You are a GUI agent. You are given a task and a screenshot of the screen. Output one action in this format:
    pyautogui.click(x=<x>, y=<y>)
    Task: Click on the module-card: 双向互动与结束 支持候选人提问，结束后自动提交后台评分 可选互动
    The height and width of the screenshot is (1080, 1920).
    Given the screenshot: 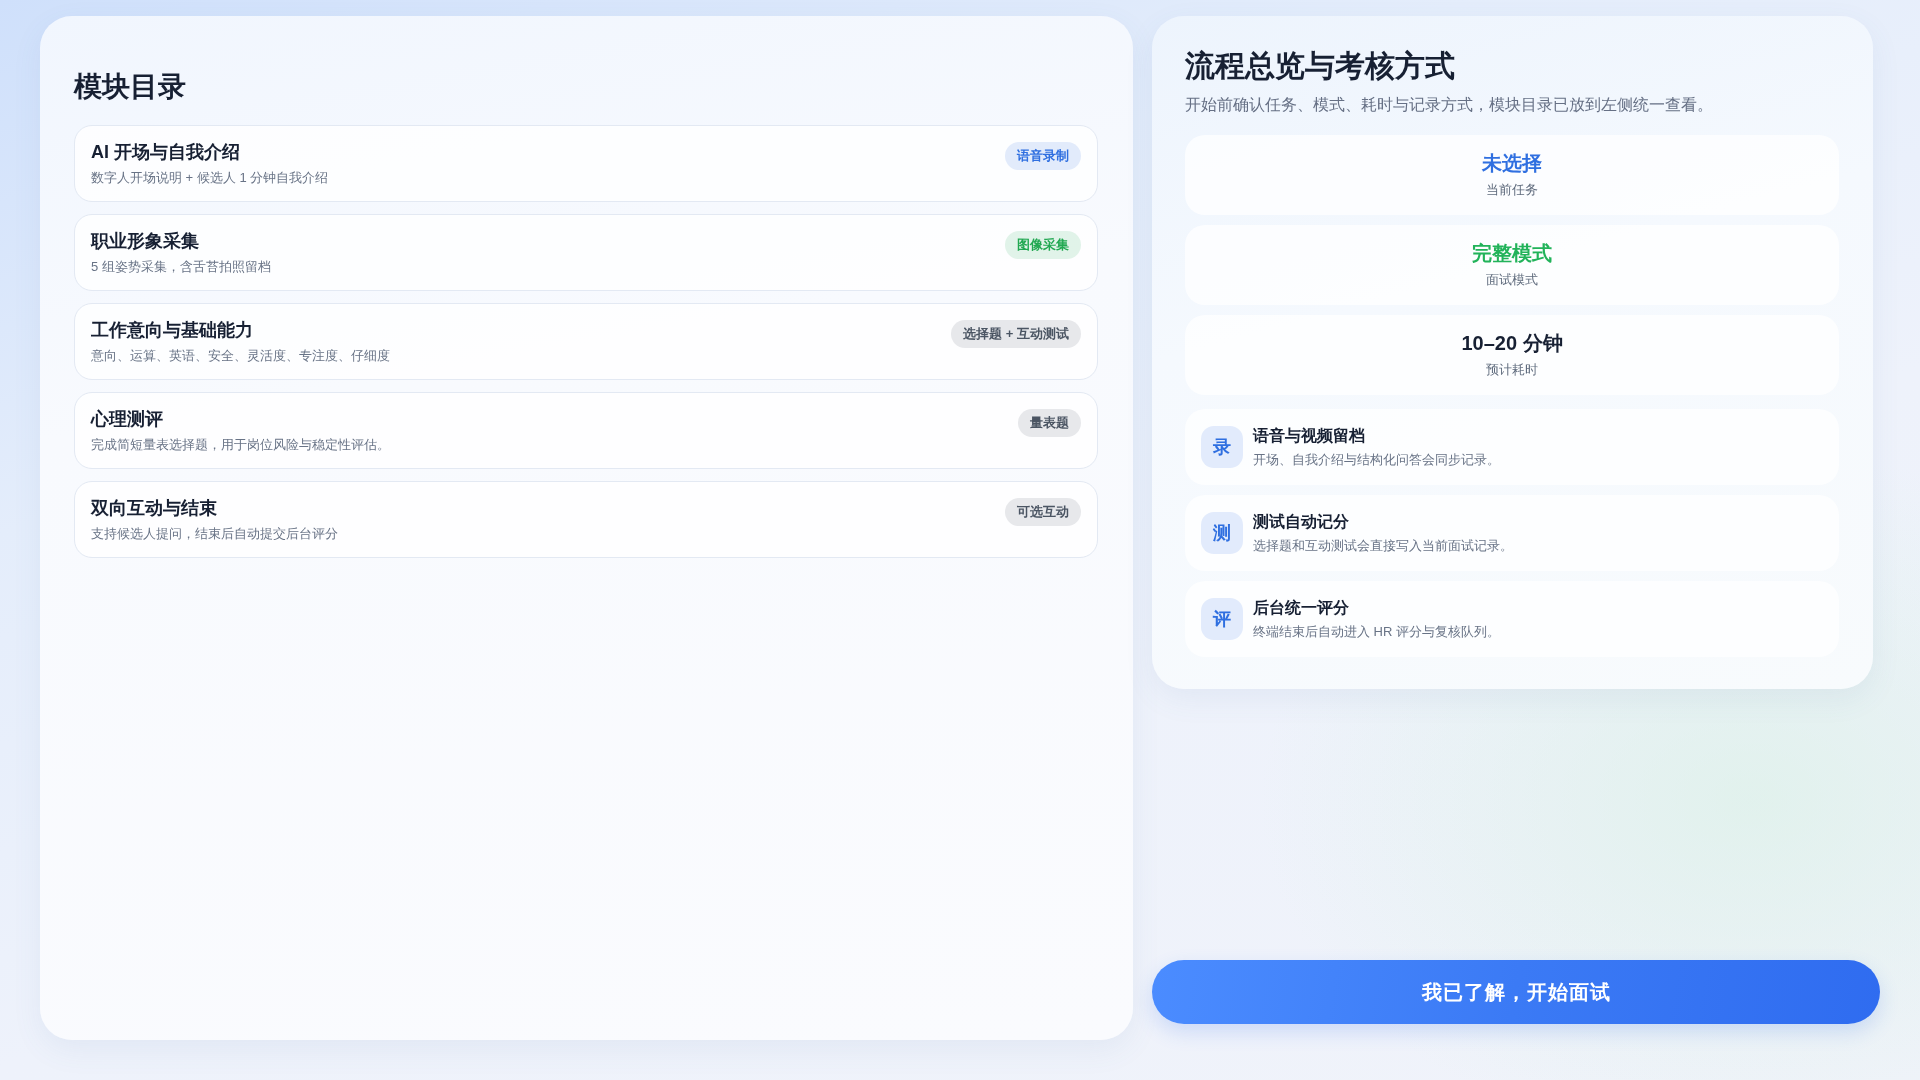 What is the action you would take?
    pyautogui.click(x=586, y=519)
    